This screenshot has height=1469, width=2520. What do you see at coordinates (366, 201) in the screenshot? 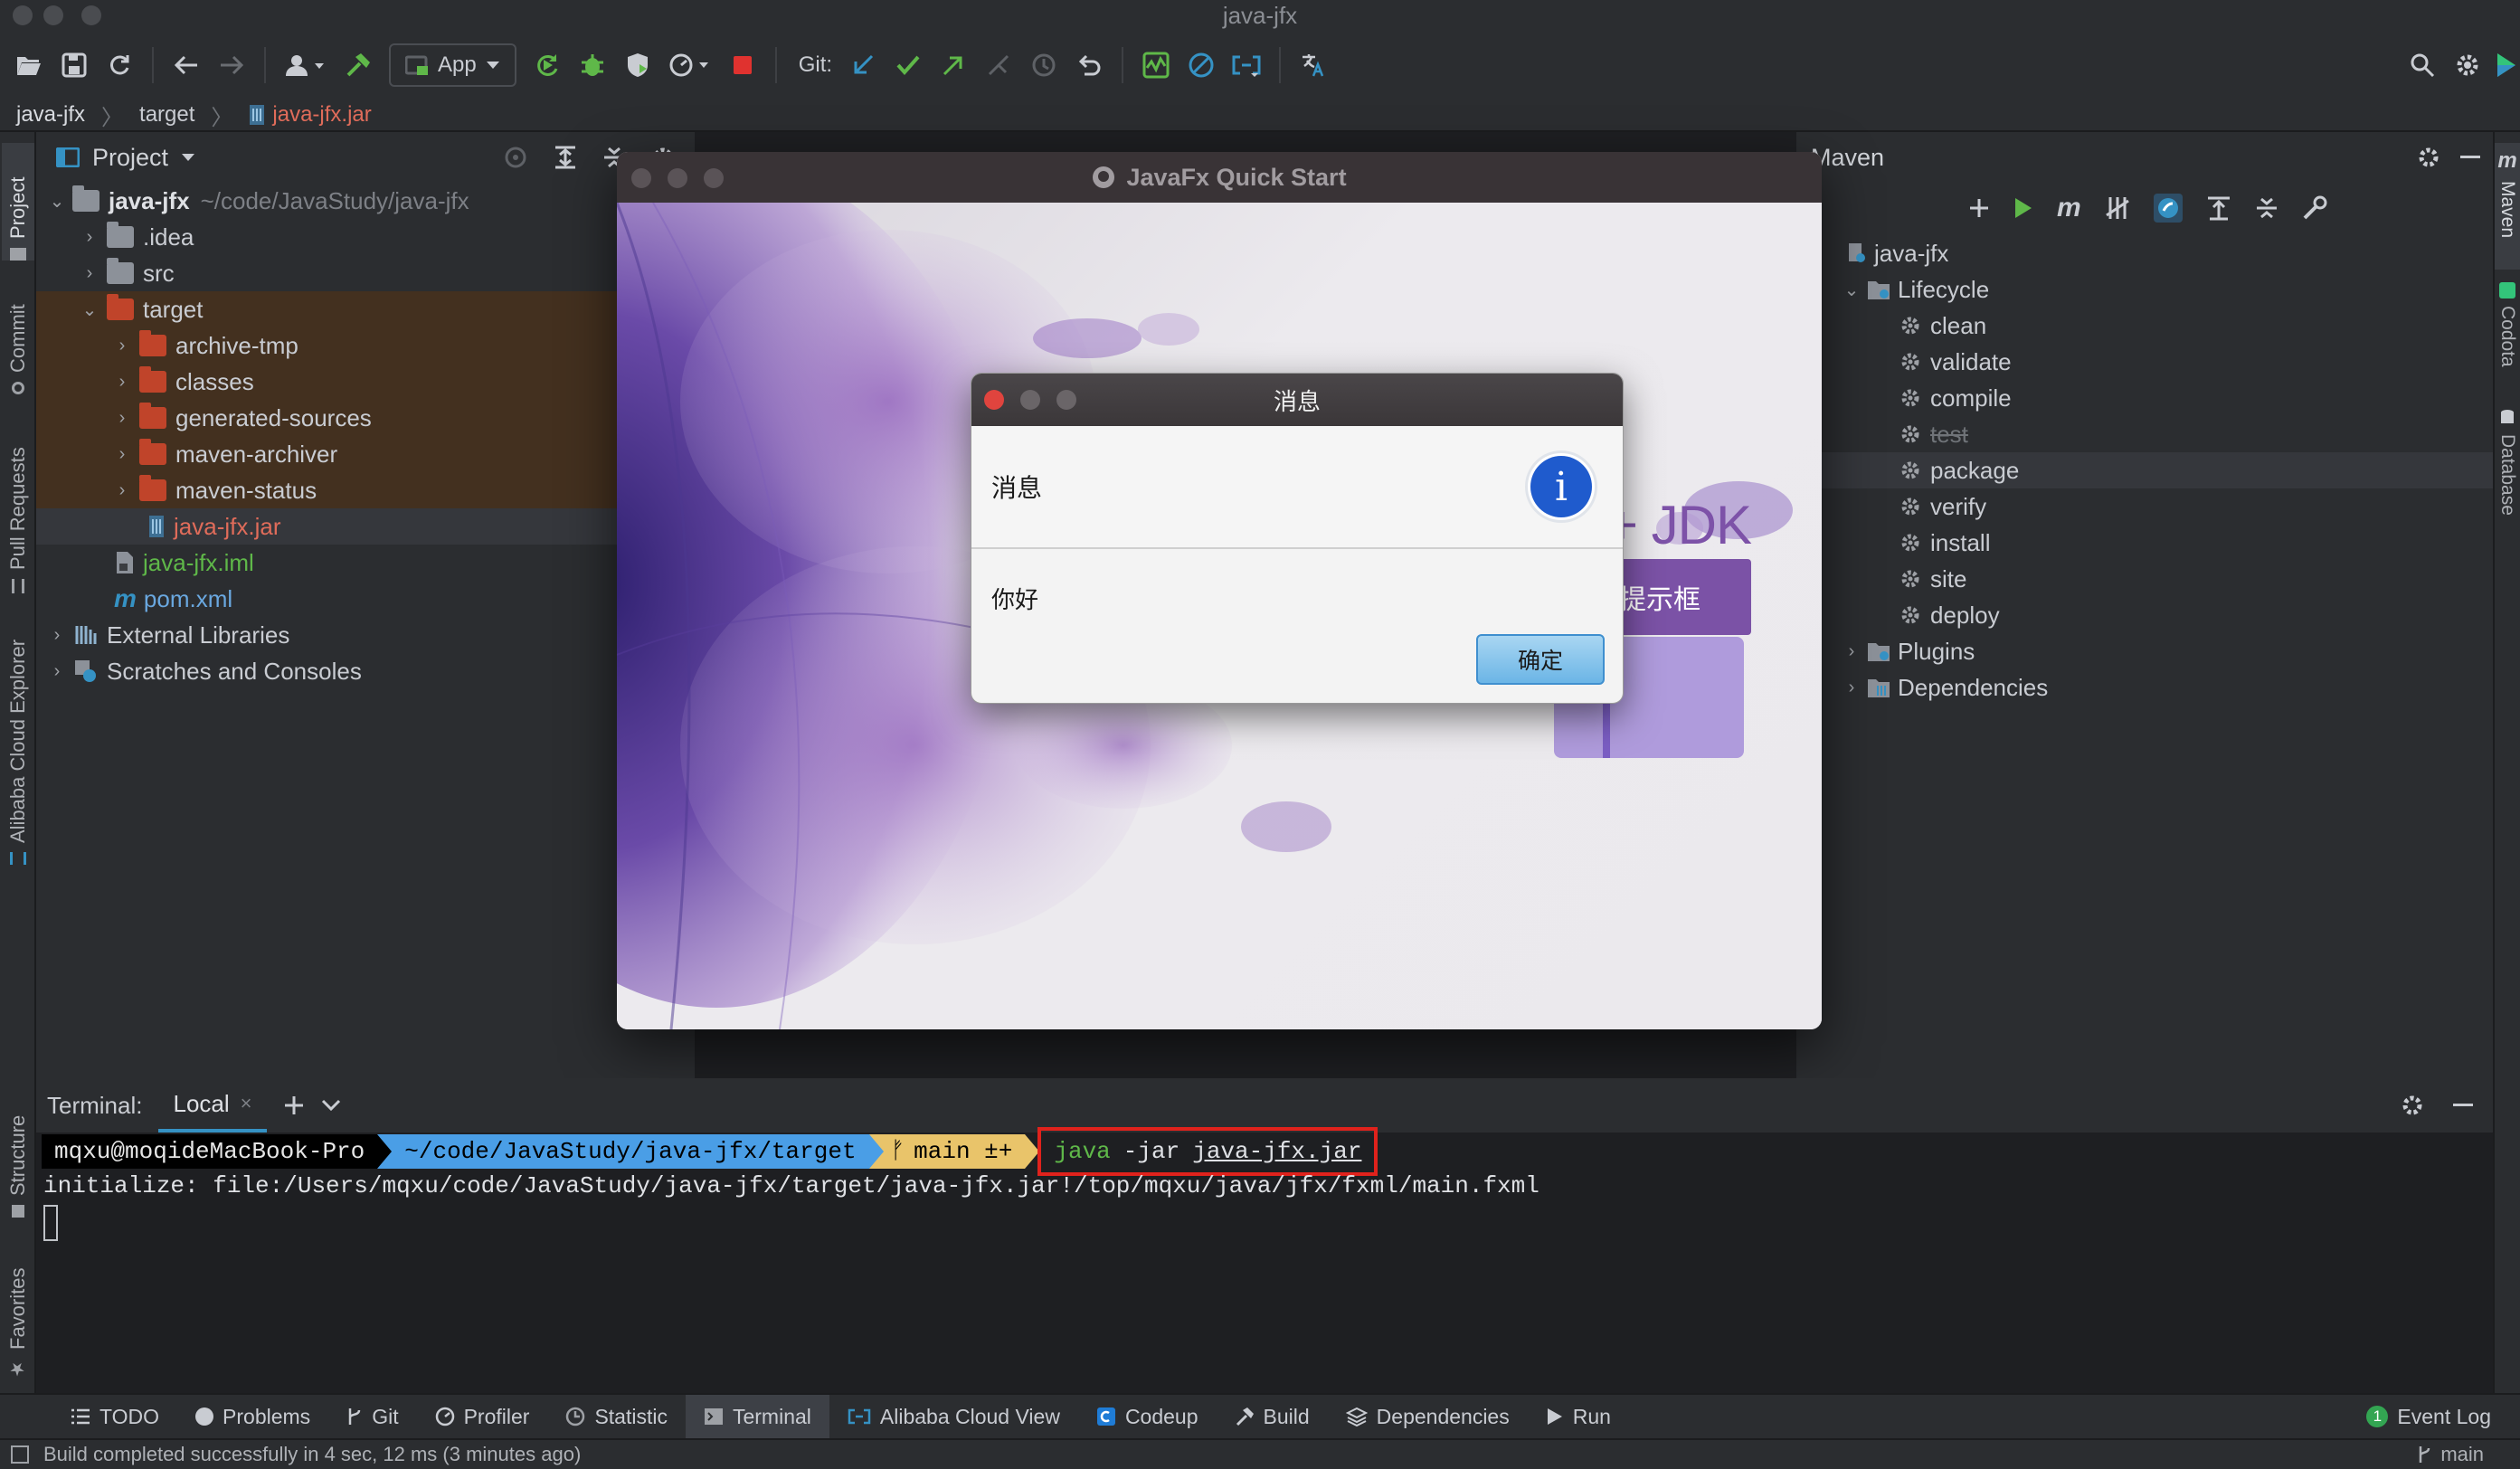
I see `tree-item-root: ⌄ java-jfx ~/code/JavaStudy/java-jfx` at bounding box center [366, 201].